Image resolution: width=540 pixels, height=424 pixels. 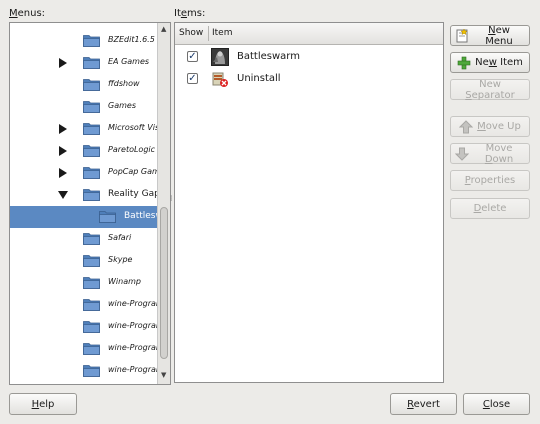 What do you see at coordinates (462, 35) in the screenshot?
I see `new-menu-icon` at bounding box center [462, 35].